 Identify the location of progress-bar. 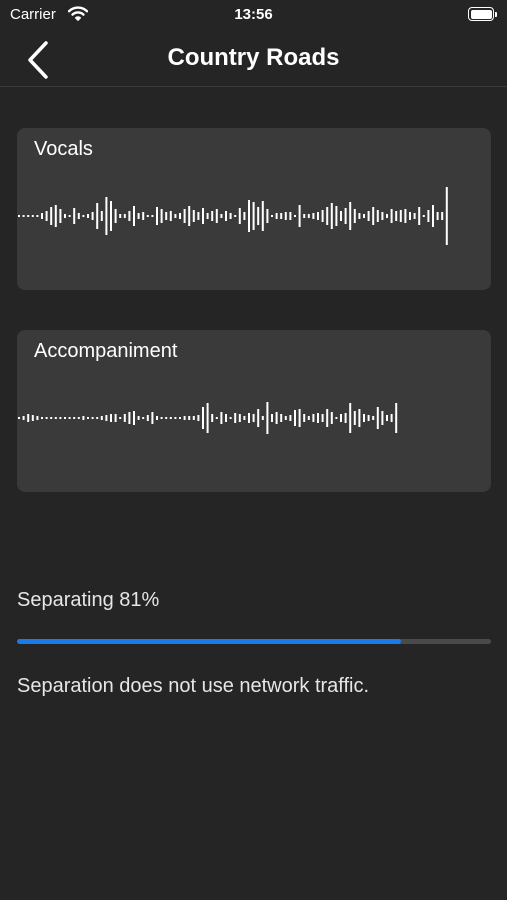
(254, 641).